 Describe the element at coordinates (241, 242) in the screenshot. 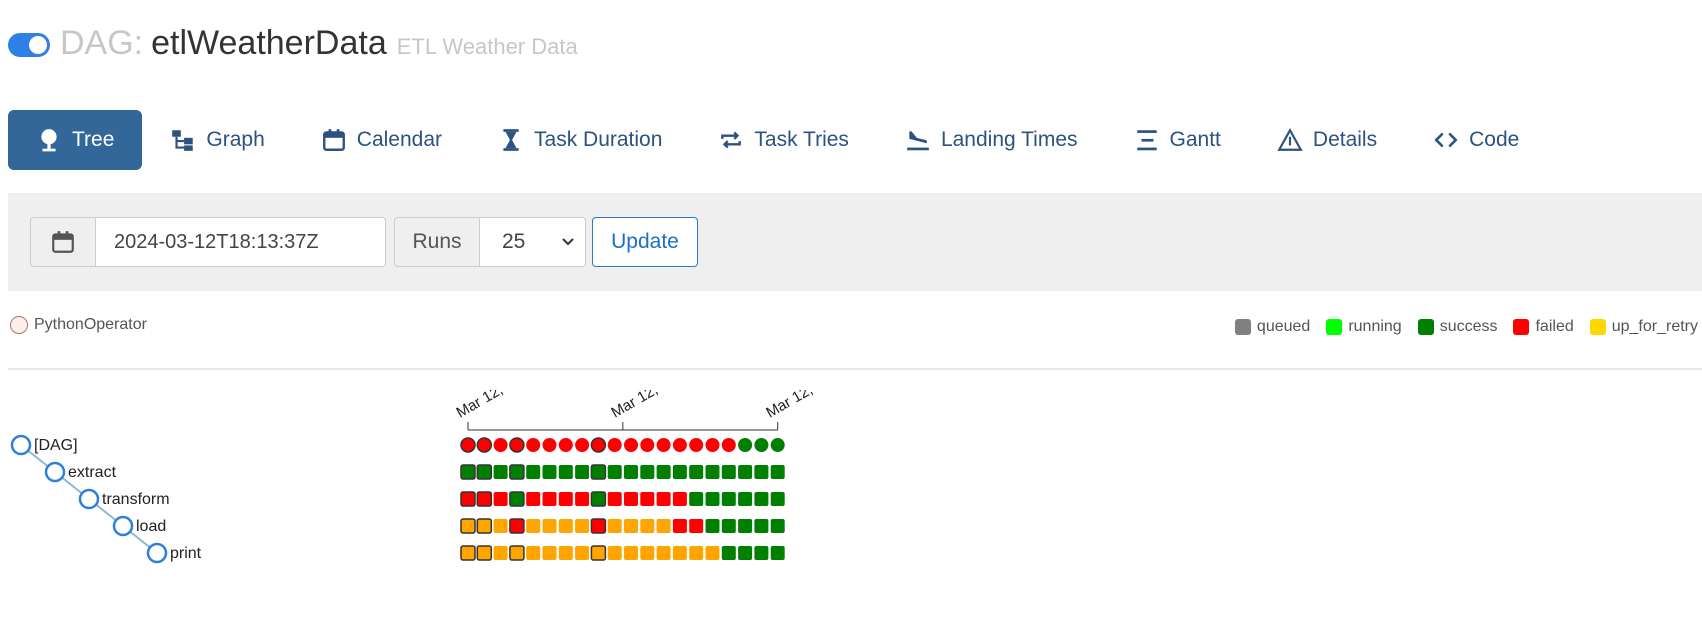

I see `base-date-input: 2024-03-12T18:13:37Z` at that location.